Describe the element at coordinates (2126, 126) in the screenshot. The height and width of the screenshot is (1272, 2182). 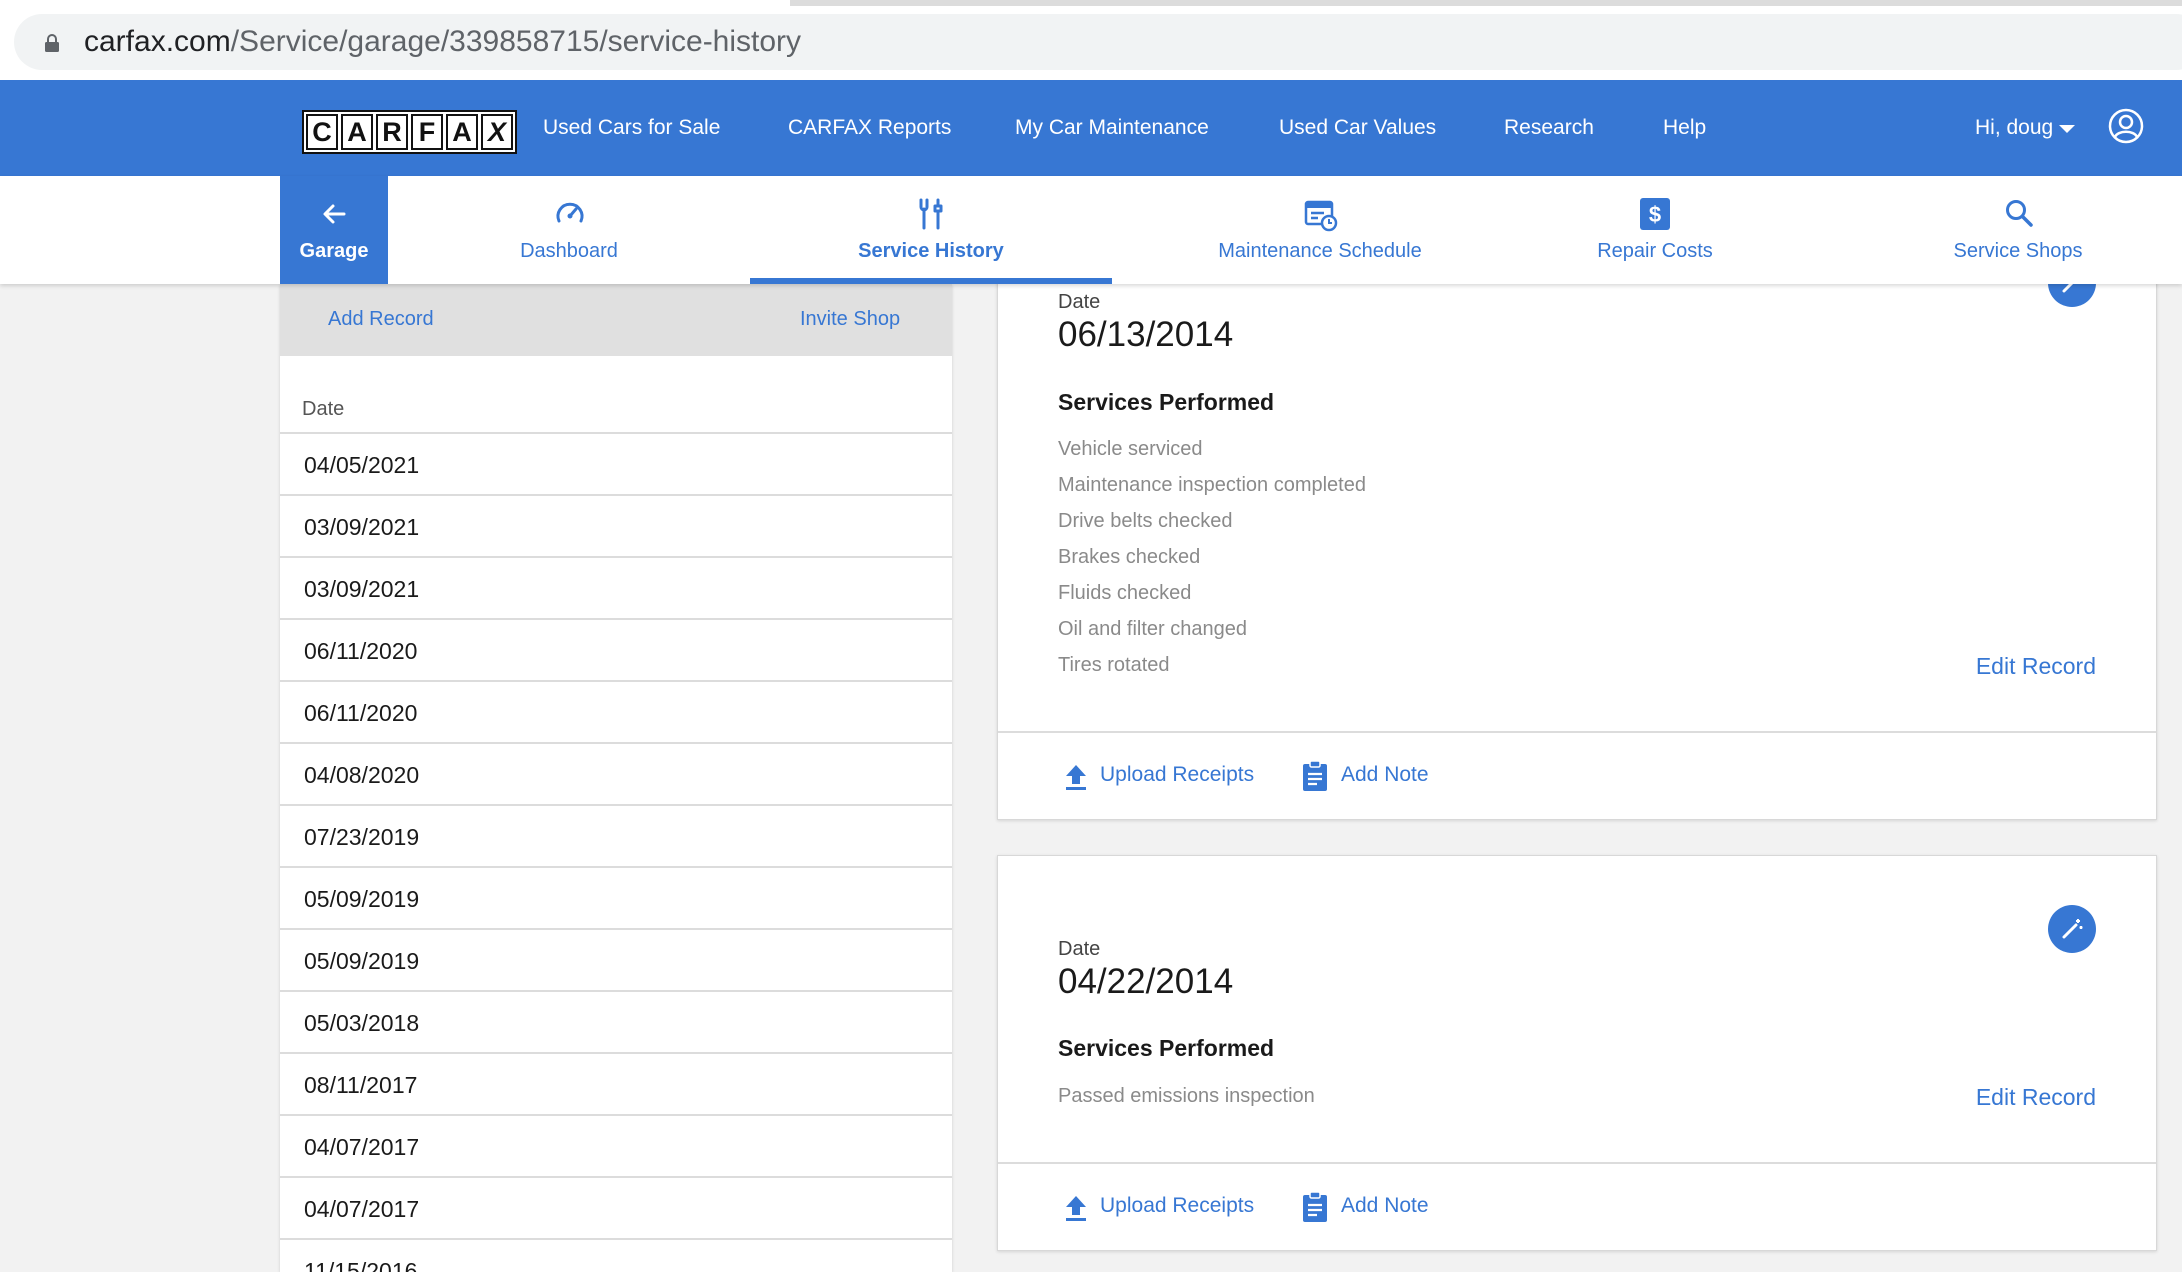
I see `user-account-icon` at that location.